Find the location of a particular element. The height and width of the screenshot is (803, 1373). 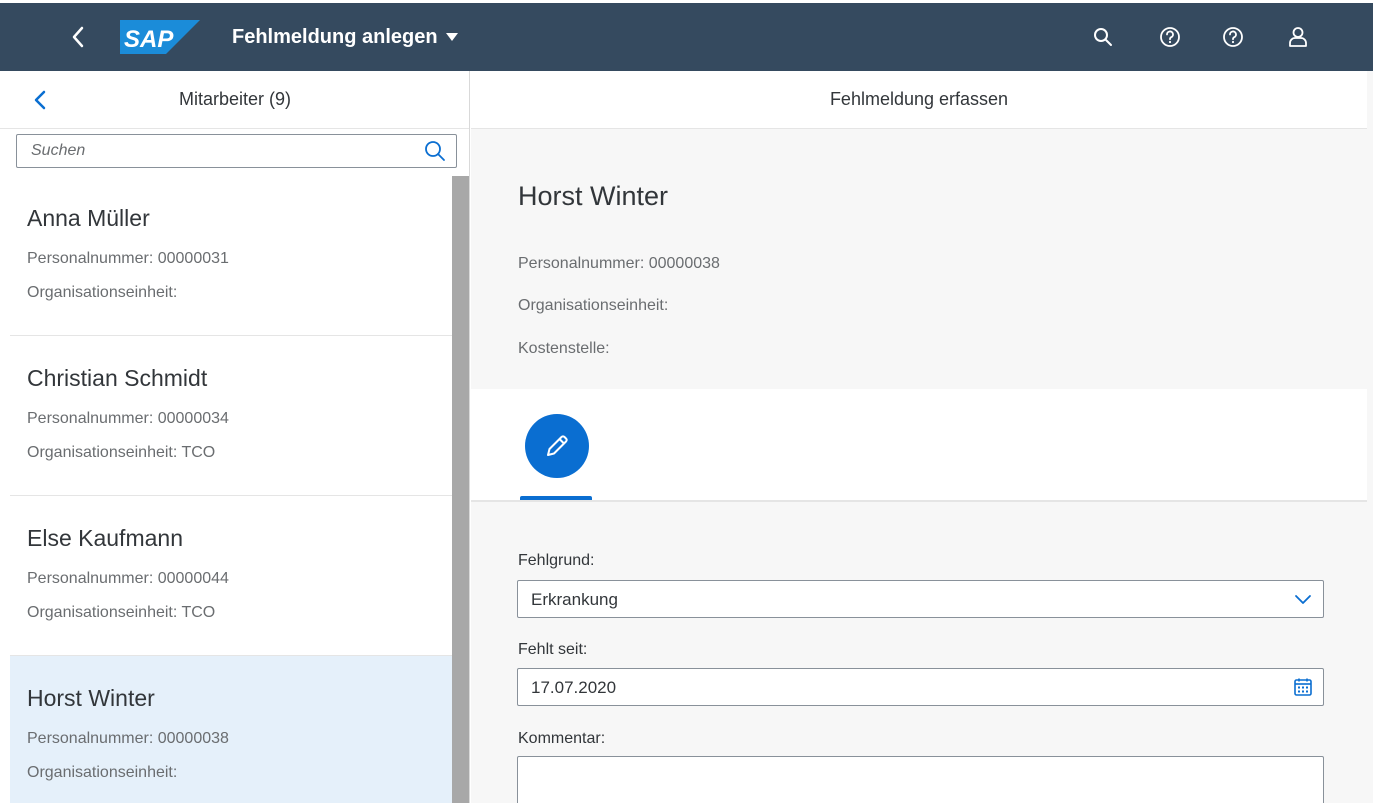

employee-name: Christian Schmidt is located at coordinates (117, 378).